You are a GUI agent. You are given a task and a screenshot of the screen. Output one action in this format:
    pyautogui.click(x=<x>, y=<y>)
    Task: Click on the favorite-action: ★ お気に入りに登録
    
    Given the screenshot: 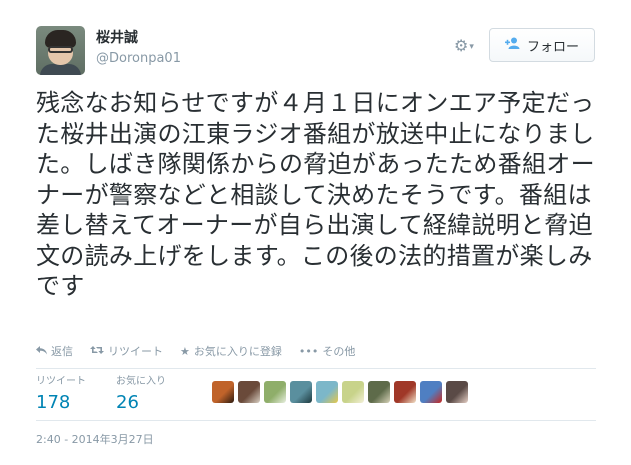 What is the action you would take?
    pyautogui.click(x=231, y=351)
    